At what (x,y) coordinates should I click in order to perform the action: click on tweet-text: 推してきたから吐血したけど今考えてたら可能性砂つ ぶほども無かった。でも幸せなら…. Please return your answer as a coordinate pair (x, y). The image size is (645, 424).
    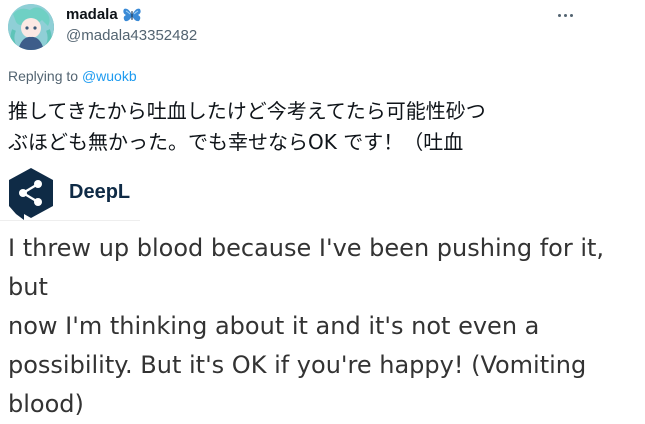
    Looking at the image, I should click on (288, 127).